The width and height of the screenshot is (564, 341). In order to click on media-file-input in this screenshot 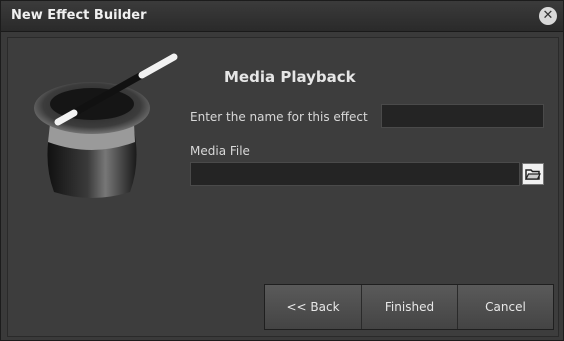, I will do `click(355, 174)`.